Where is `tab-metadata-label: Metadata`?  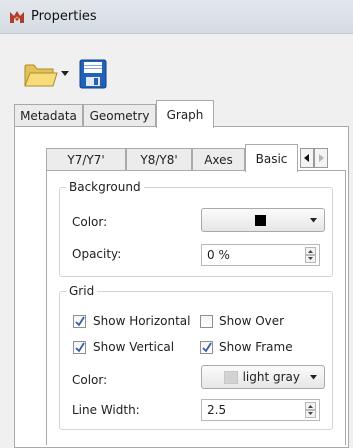 tab-metadata-label: Metadata is located at coordinates (48, 115).